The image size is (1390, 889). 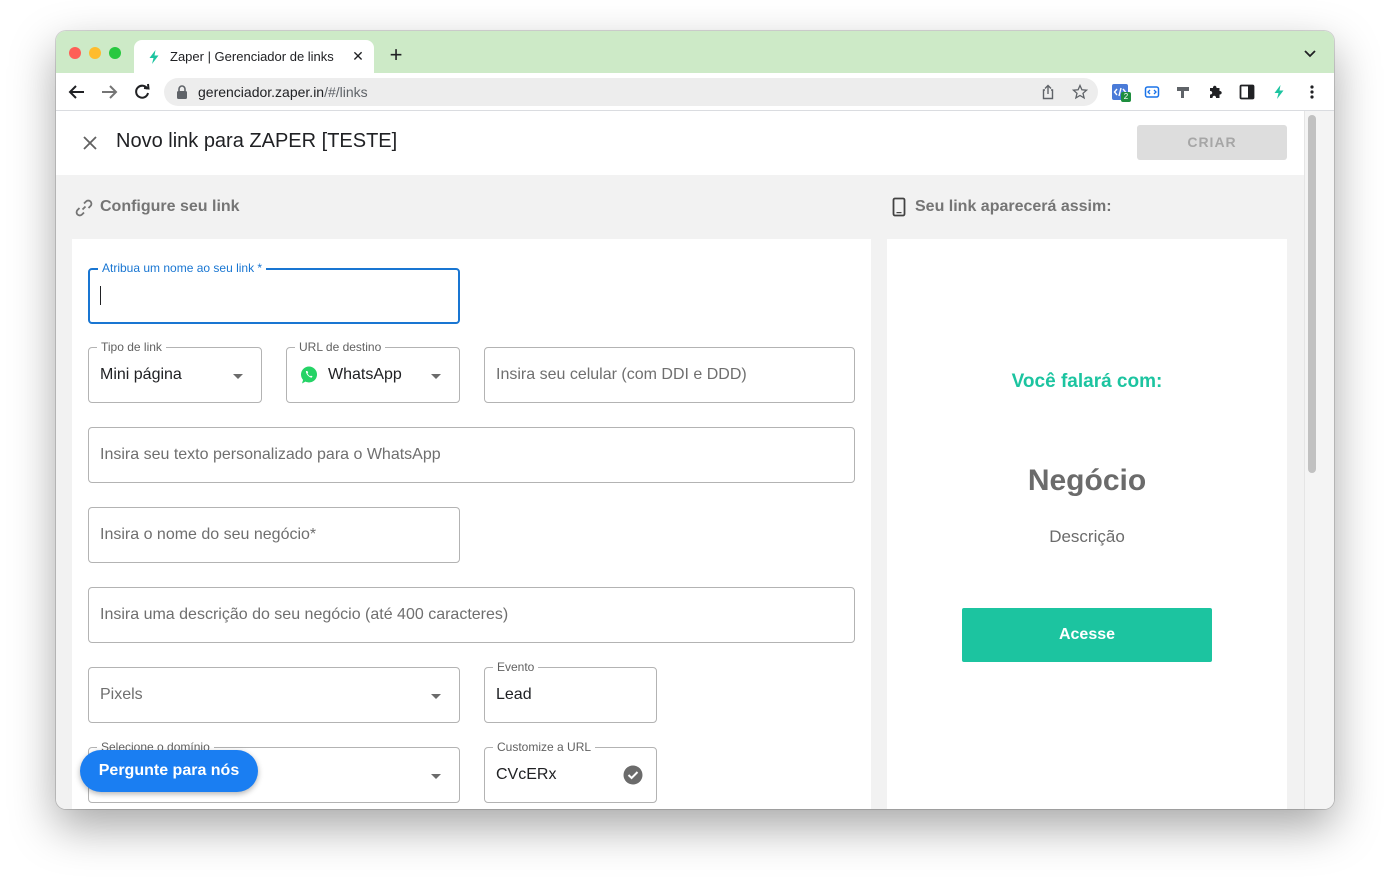 What do you see at coordinates (1013, 206) in the screenshot?
I see `preview-section-title: Seu link aparecerá assim:` at bounding box center [1013, 206].